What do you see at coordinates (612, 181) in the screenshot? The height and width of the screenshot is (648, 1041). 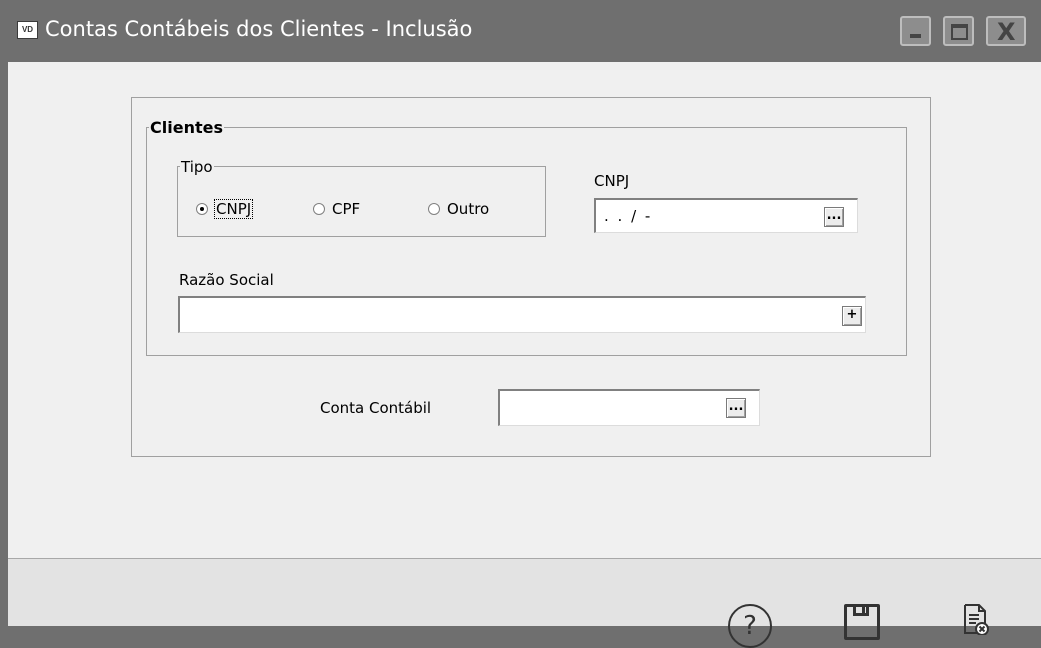 I see `cnpj-label: CNPJ` at bounding box center [612, 181].